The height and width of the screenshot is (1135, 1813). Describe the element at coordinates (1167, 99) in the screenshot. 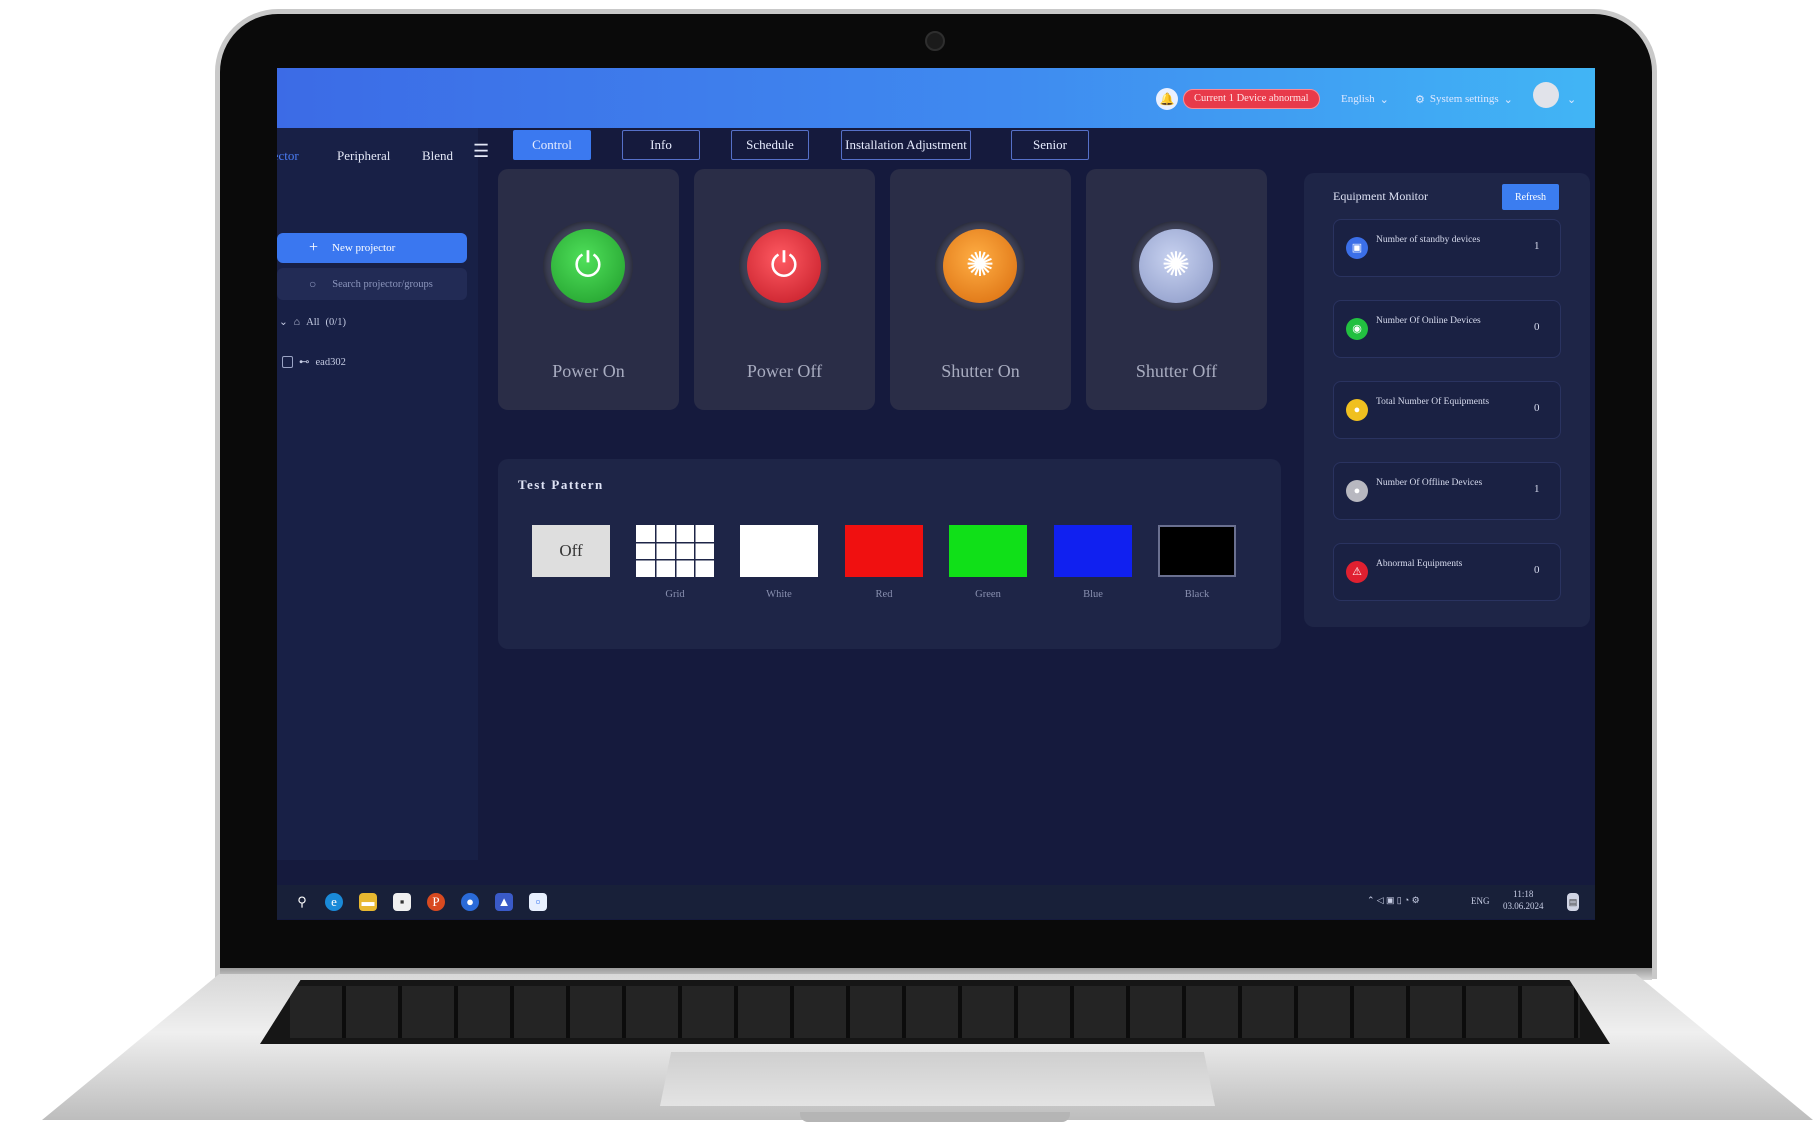

I see `bell-icon: 🔔` at that location.